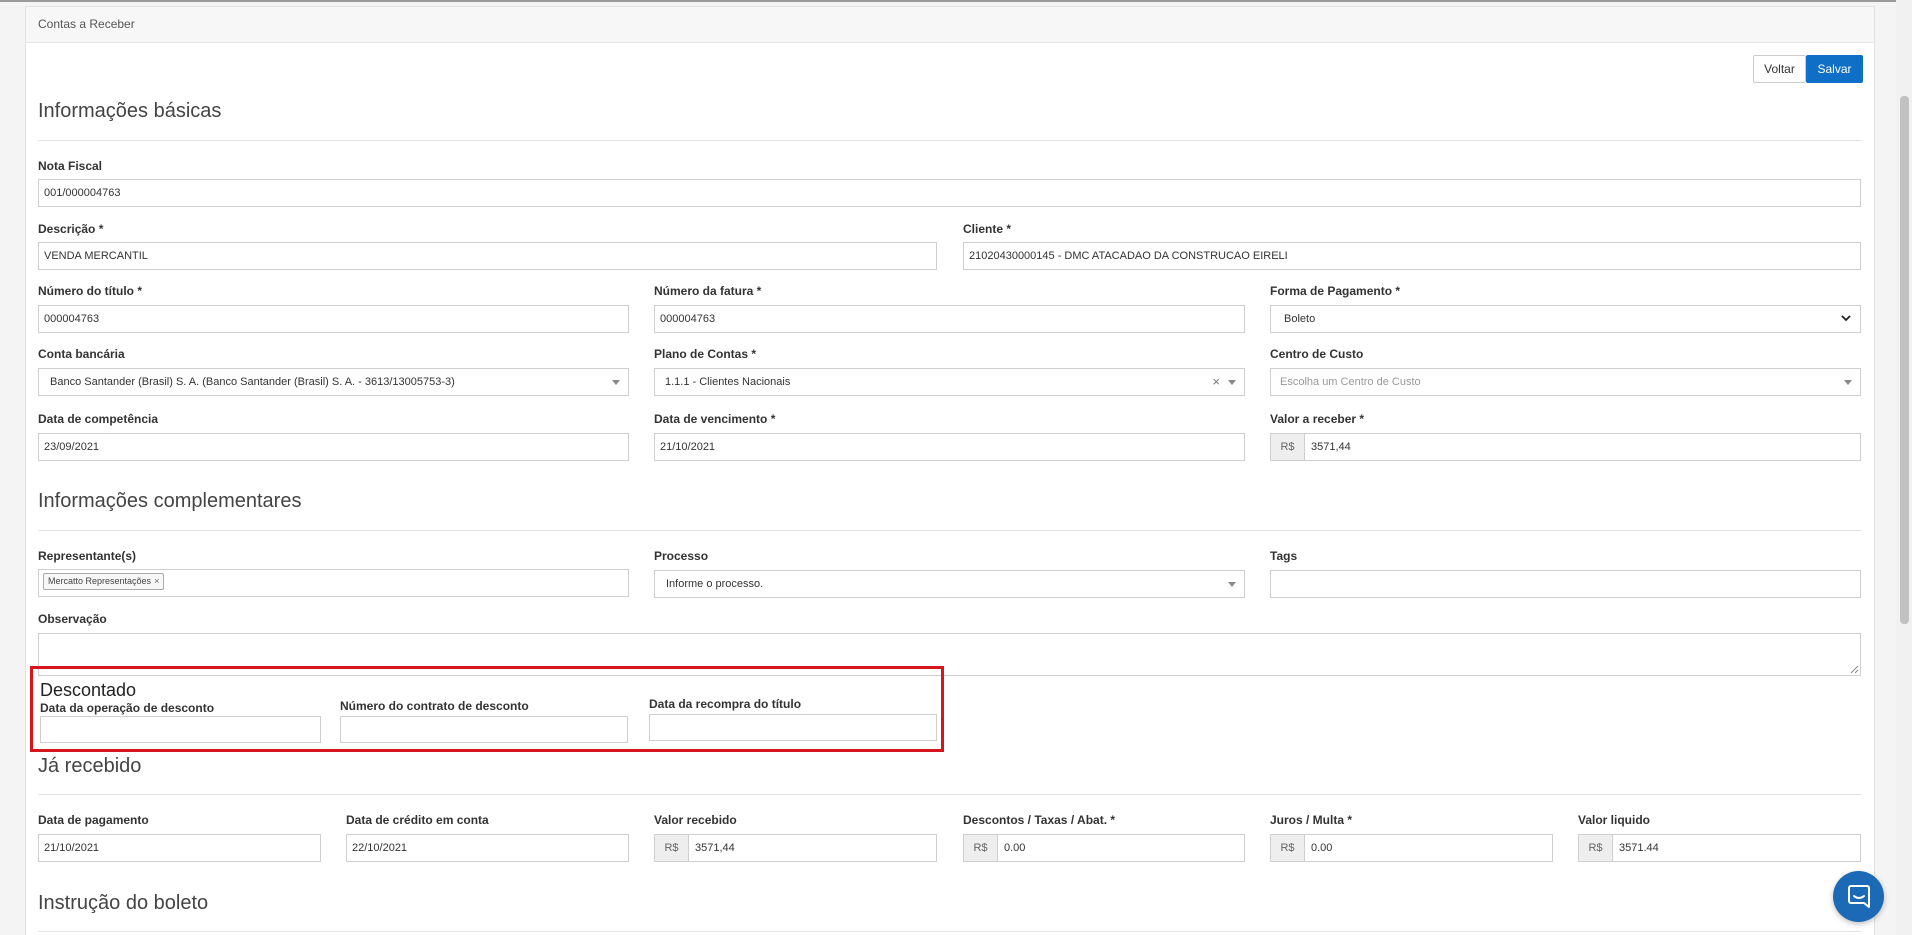 The width and height of the screenshot is (1912, 935). Describe the element at coordinates (487, 848) in the screenshot. I see `data-credito-input: 22/10/2021` at that location.